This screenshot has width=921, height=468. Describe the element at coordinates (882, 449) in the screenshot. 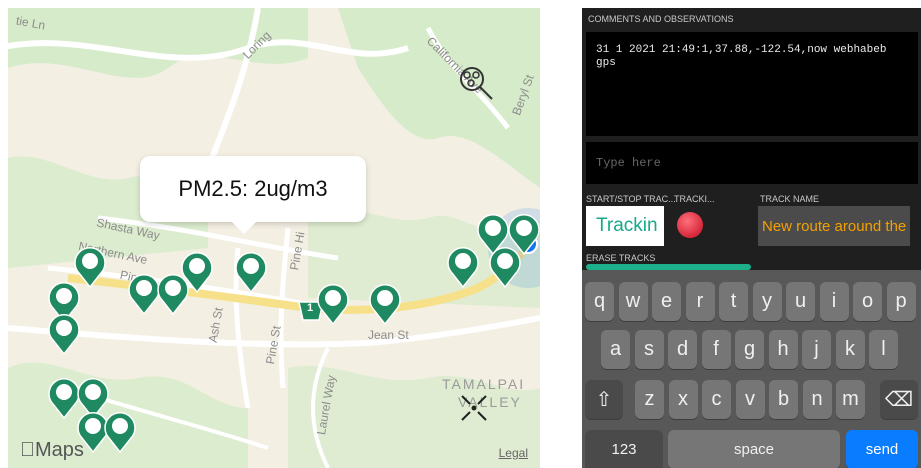

I see `send-key: send` at that location.